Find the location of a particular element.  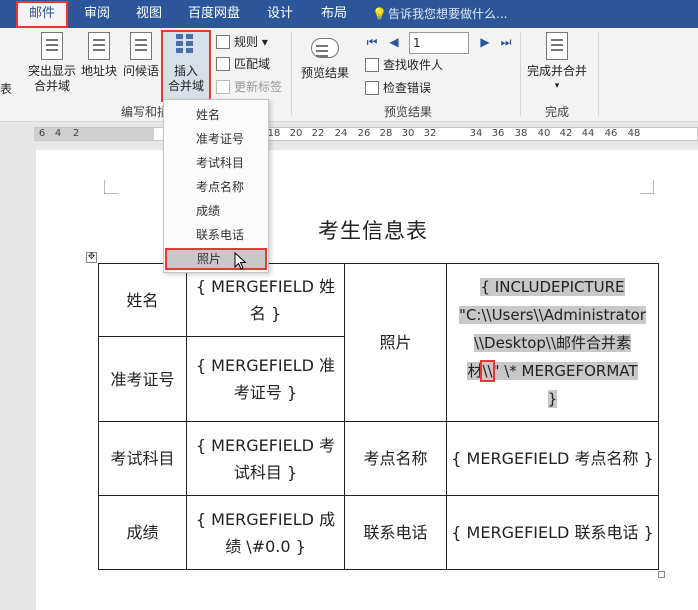

rules-label: 规则 is located at coordinates (246, 42).